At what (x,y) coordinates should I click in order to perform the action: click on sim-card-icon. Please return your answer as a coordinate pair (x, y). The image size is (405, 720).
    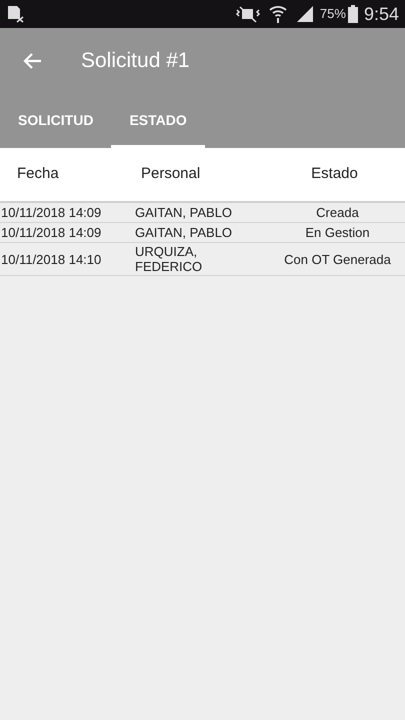
    Looking at the image, I should click on (15, 14).